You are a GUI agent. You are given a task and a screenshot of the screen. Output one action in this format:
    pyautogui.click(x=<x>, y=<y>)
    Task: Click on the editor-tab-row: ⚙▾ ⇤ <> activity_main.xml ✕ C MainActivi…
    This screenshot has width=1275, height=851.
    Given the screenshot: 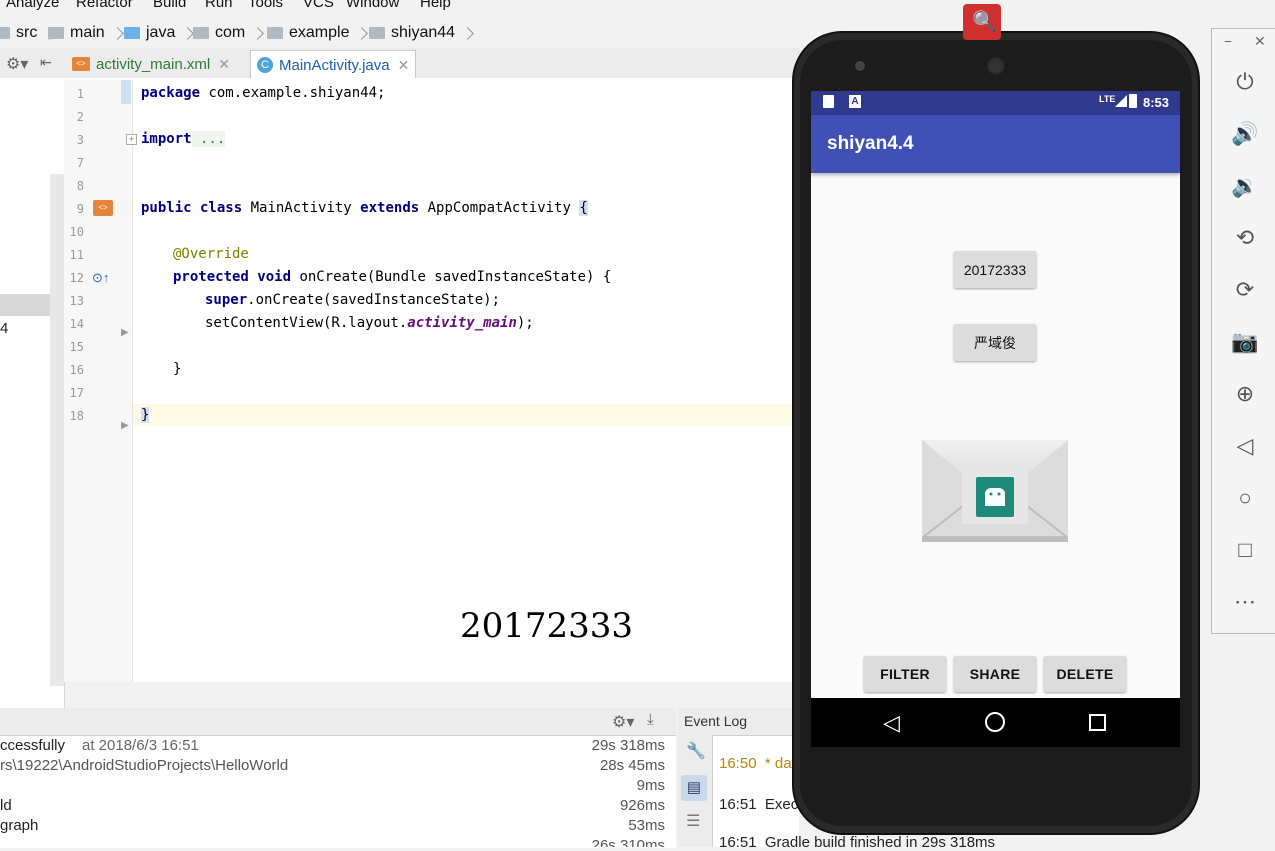 What is the action you would take?
    pyautogui.click(x=400, y=63)
    